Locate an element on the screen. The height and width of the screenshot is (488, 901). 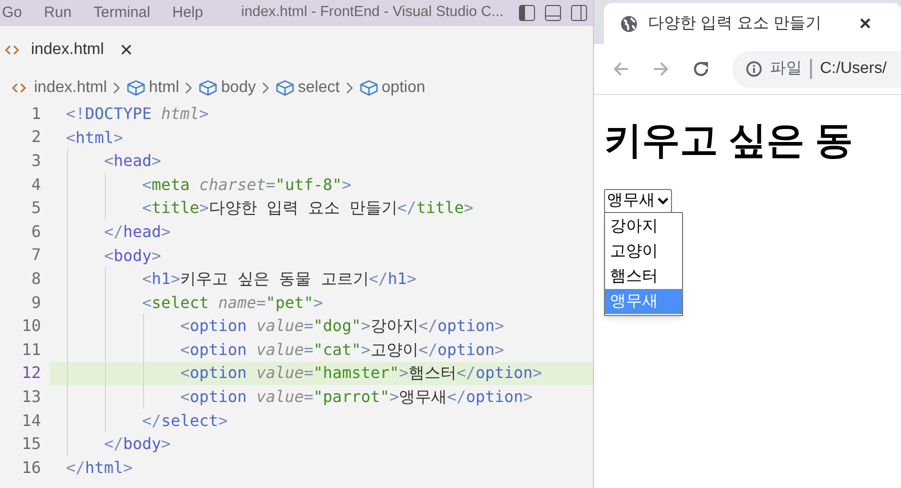
globe-icon is located at coordinates (629, 23).